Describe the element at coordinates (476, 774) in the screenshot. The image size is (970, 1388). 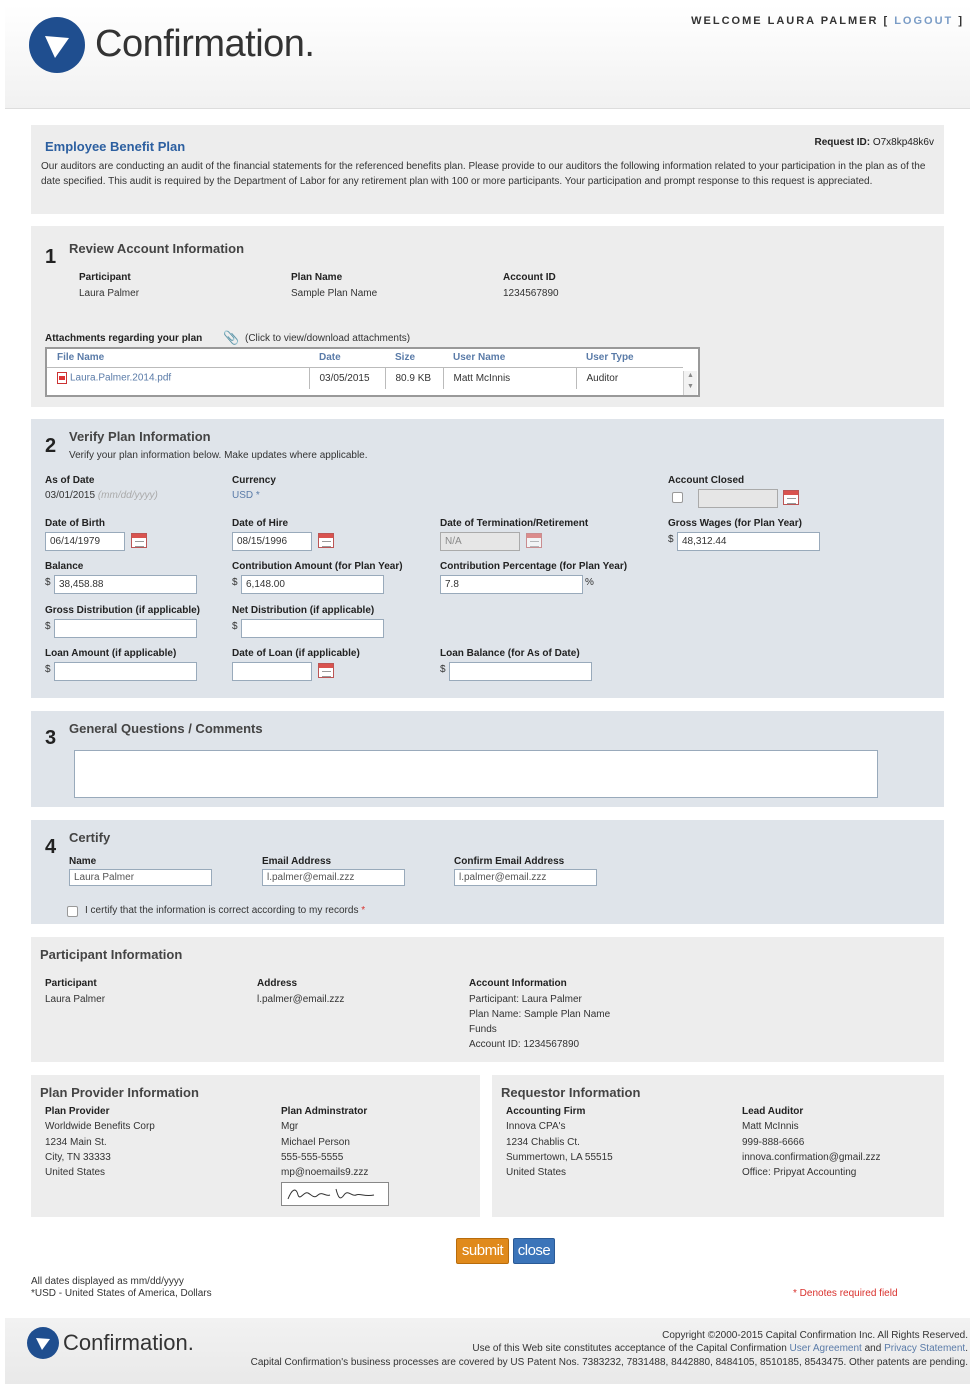
I see `comments-textarea` at that location.